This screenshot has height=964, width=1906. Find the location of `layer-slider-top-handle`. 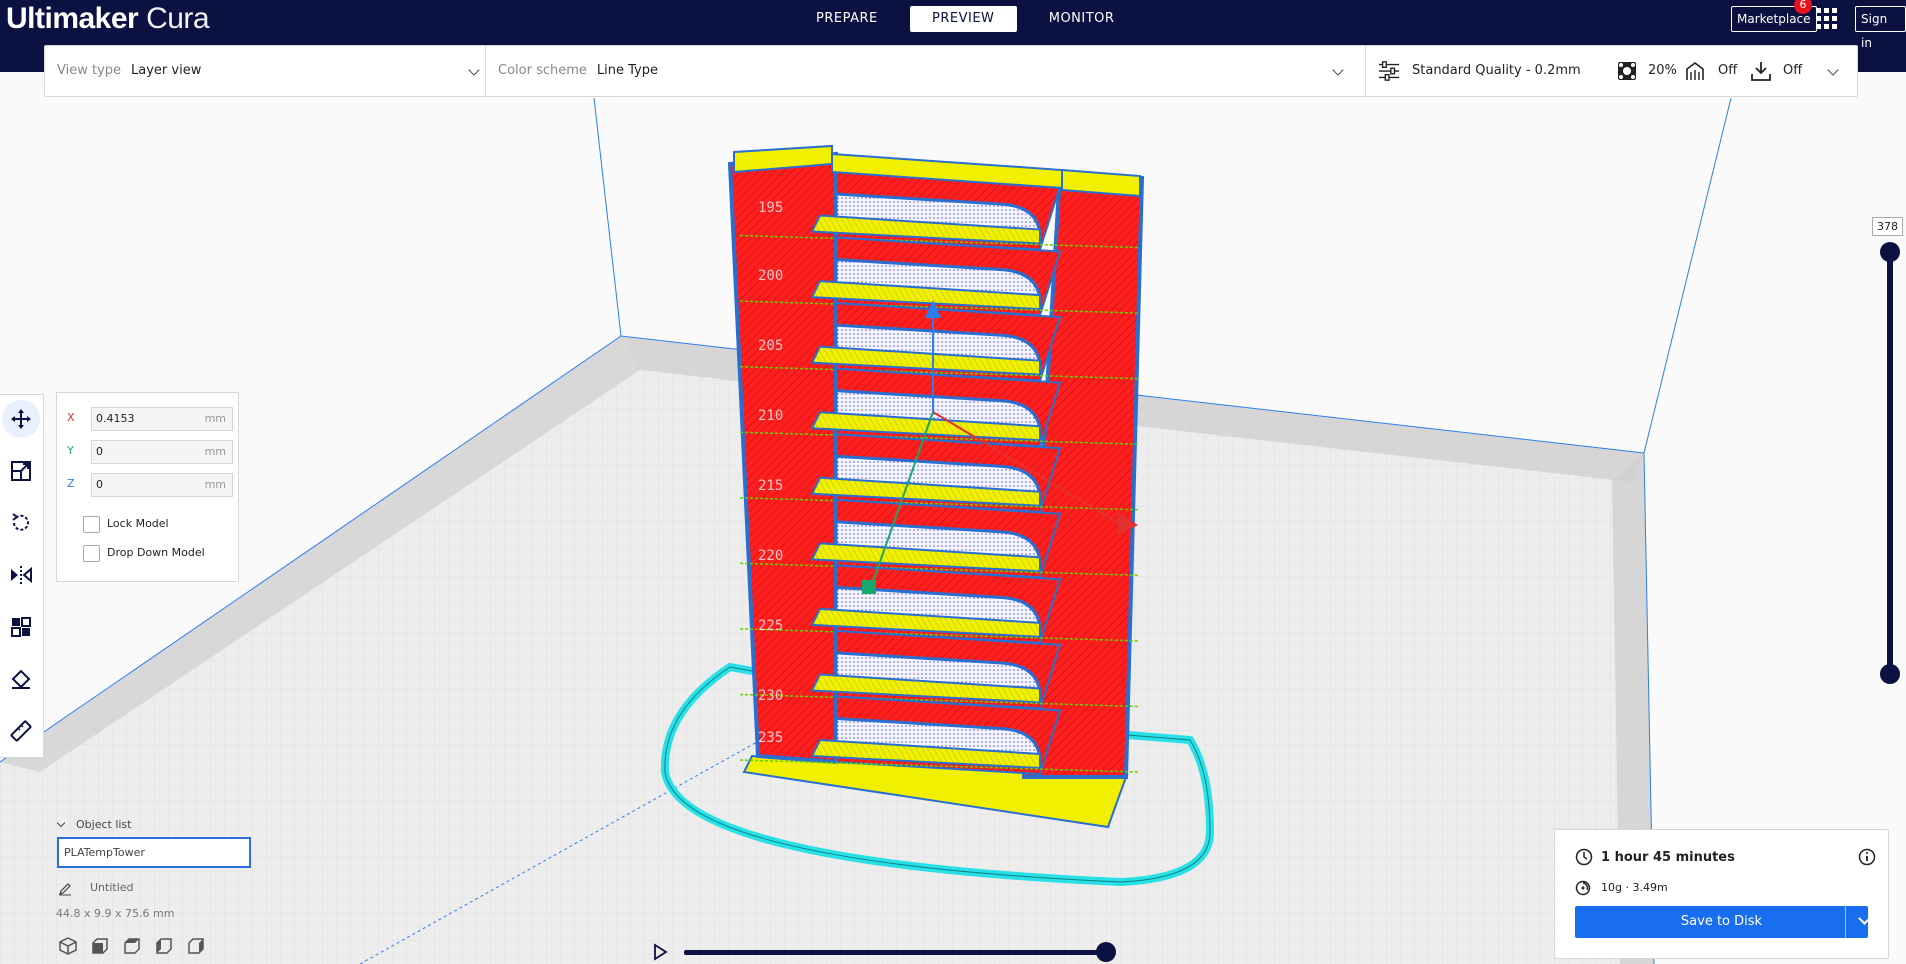

layer-slider-top-handle is located at coordinates (1890, 252).